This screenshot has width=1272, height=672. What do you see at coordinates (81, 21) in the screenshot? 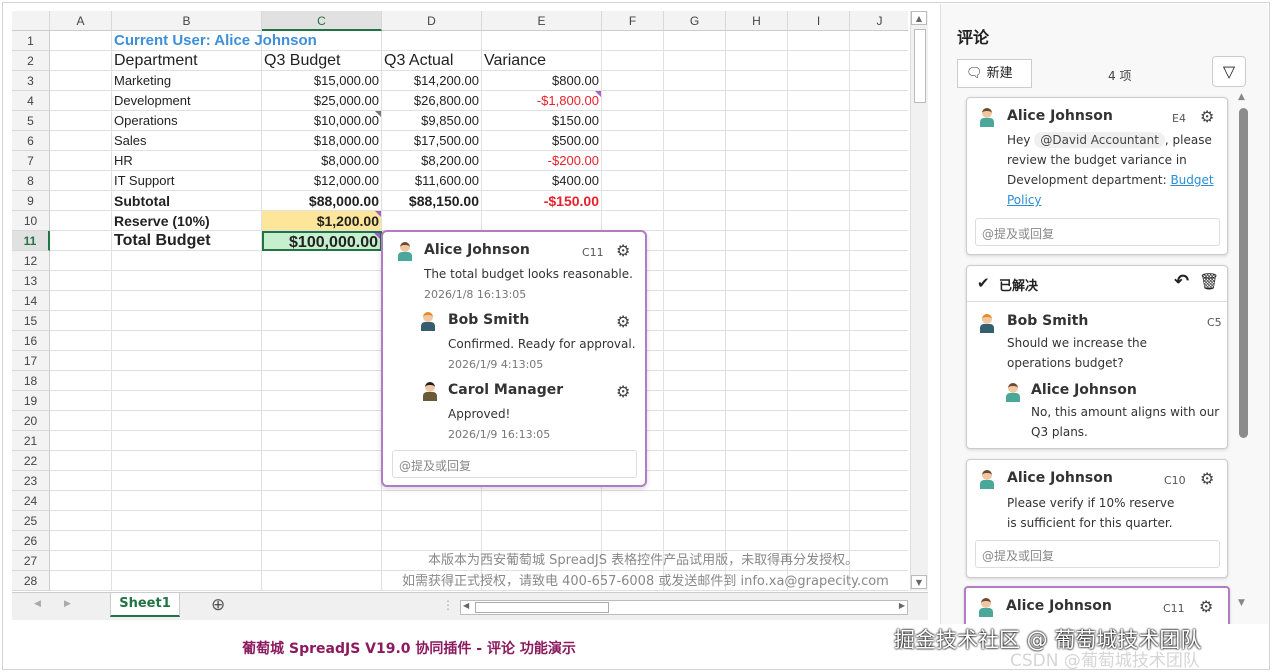
I see `column-header-A: A` at bounding box center [81, 21].